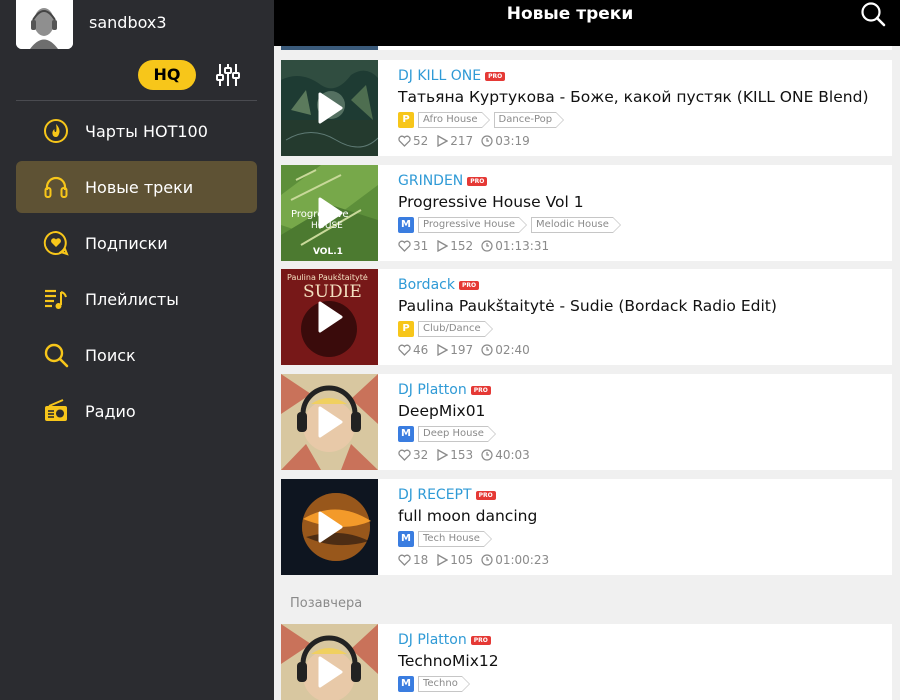 This screenshot has height=700, width=900. What do you see at coordinates (167, 75) in the screenshot?
I see `hq-toggle-button: HQ` at bounding box center [167, 75].